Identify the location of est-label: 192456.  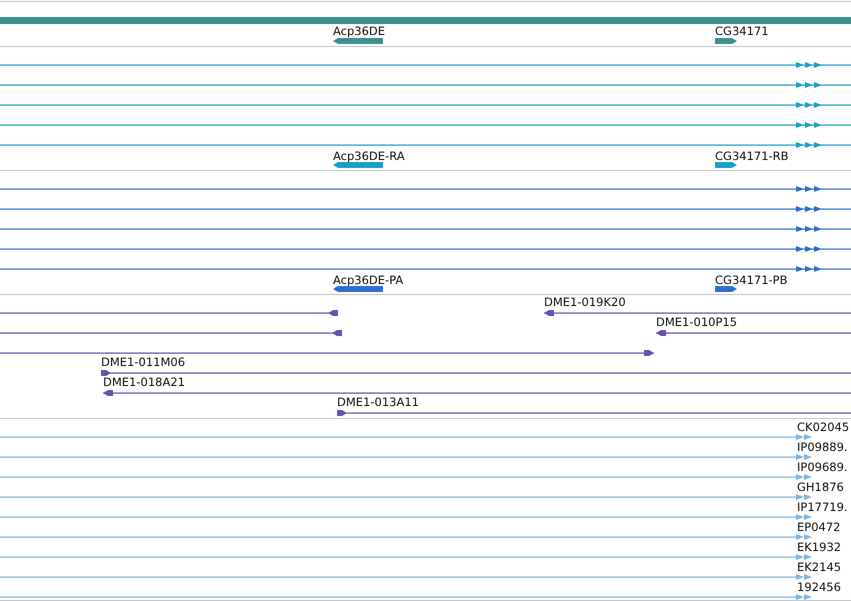
(819, 587).